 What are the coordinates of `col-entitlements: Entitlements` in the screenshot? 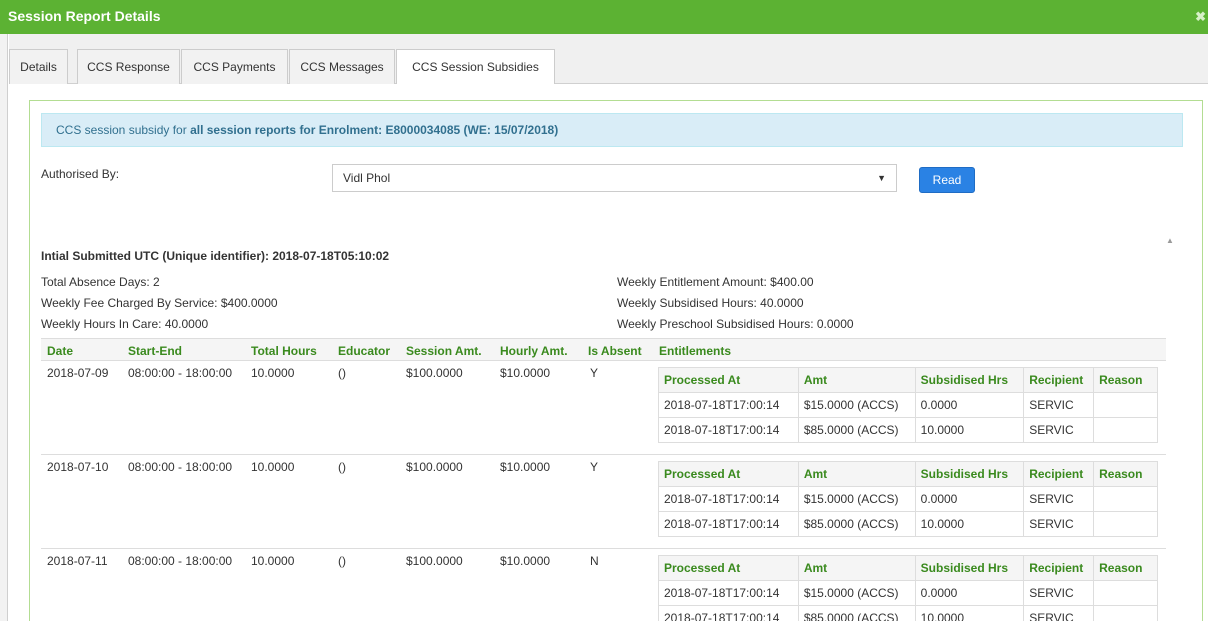 It's located at (695, 351).